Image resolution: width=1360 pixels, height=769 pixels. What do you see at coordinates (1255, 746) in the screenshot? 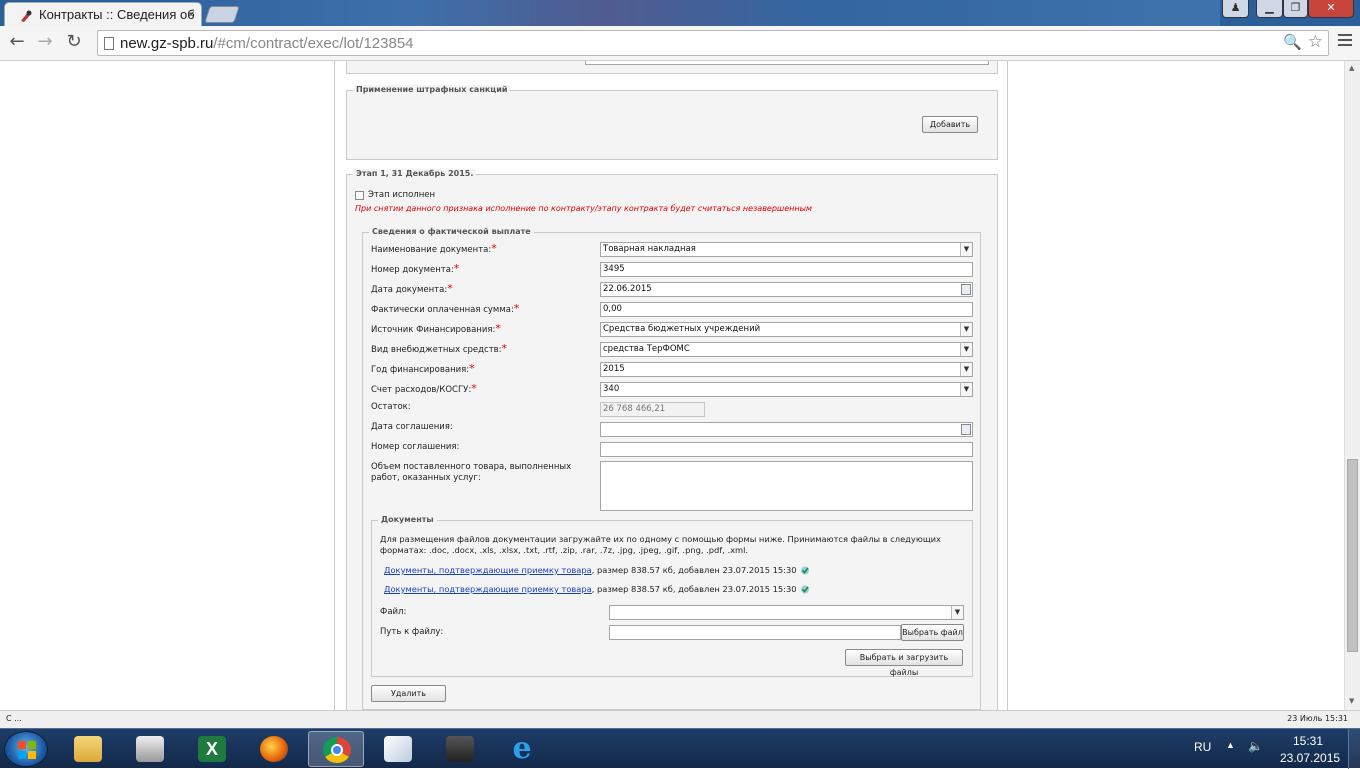
I see `volume-icon: 🔈` at bounding box center [1255, 746].